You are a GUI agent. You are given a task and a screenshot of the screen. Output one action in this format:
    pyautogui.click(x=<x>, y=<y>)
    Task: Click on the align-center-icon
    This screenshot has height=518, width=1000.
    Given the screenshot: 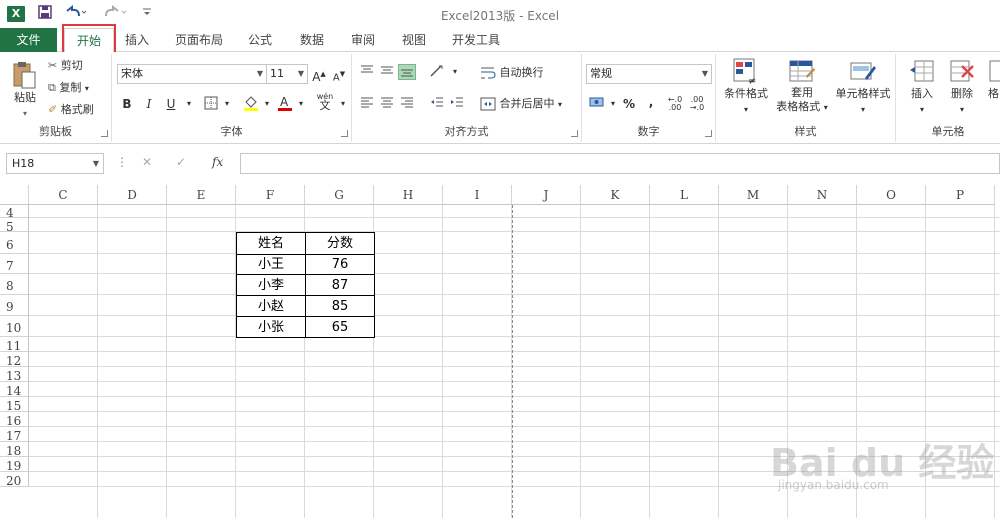 What is the action you would take?
    pyautogui.click(x=387, y=104)
    